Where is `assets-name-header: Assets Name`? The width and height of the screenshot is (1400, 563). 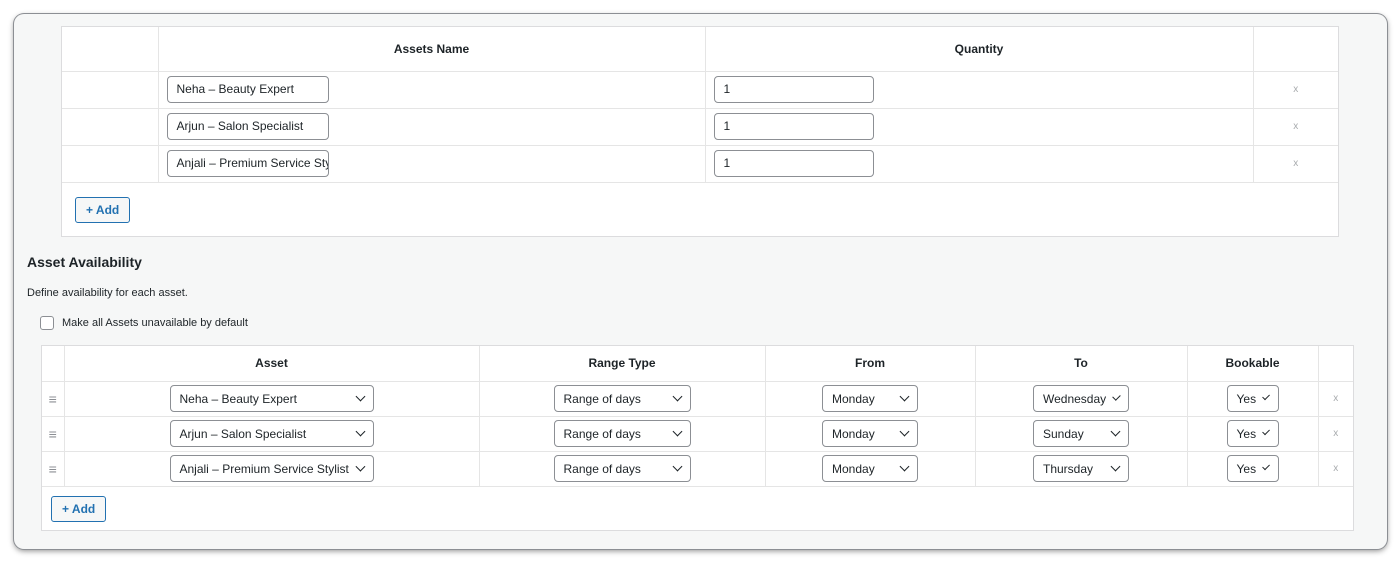 assets-name-header: Assets Name is located at coordinates (432, 49).